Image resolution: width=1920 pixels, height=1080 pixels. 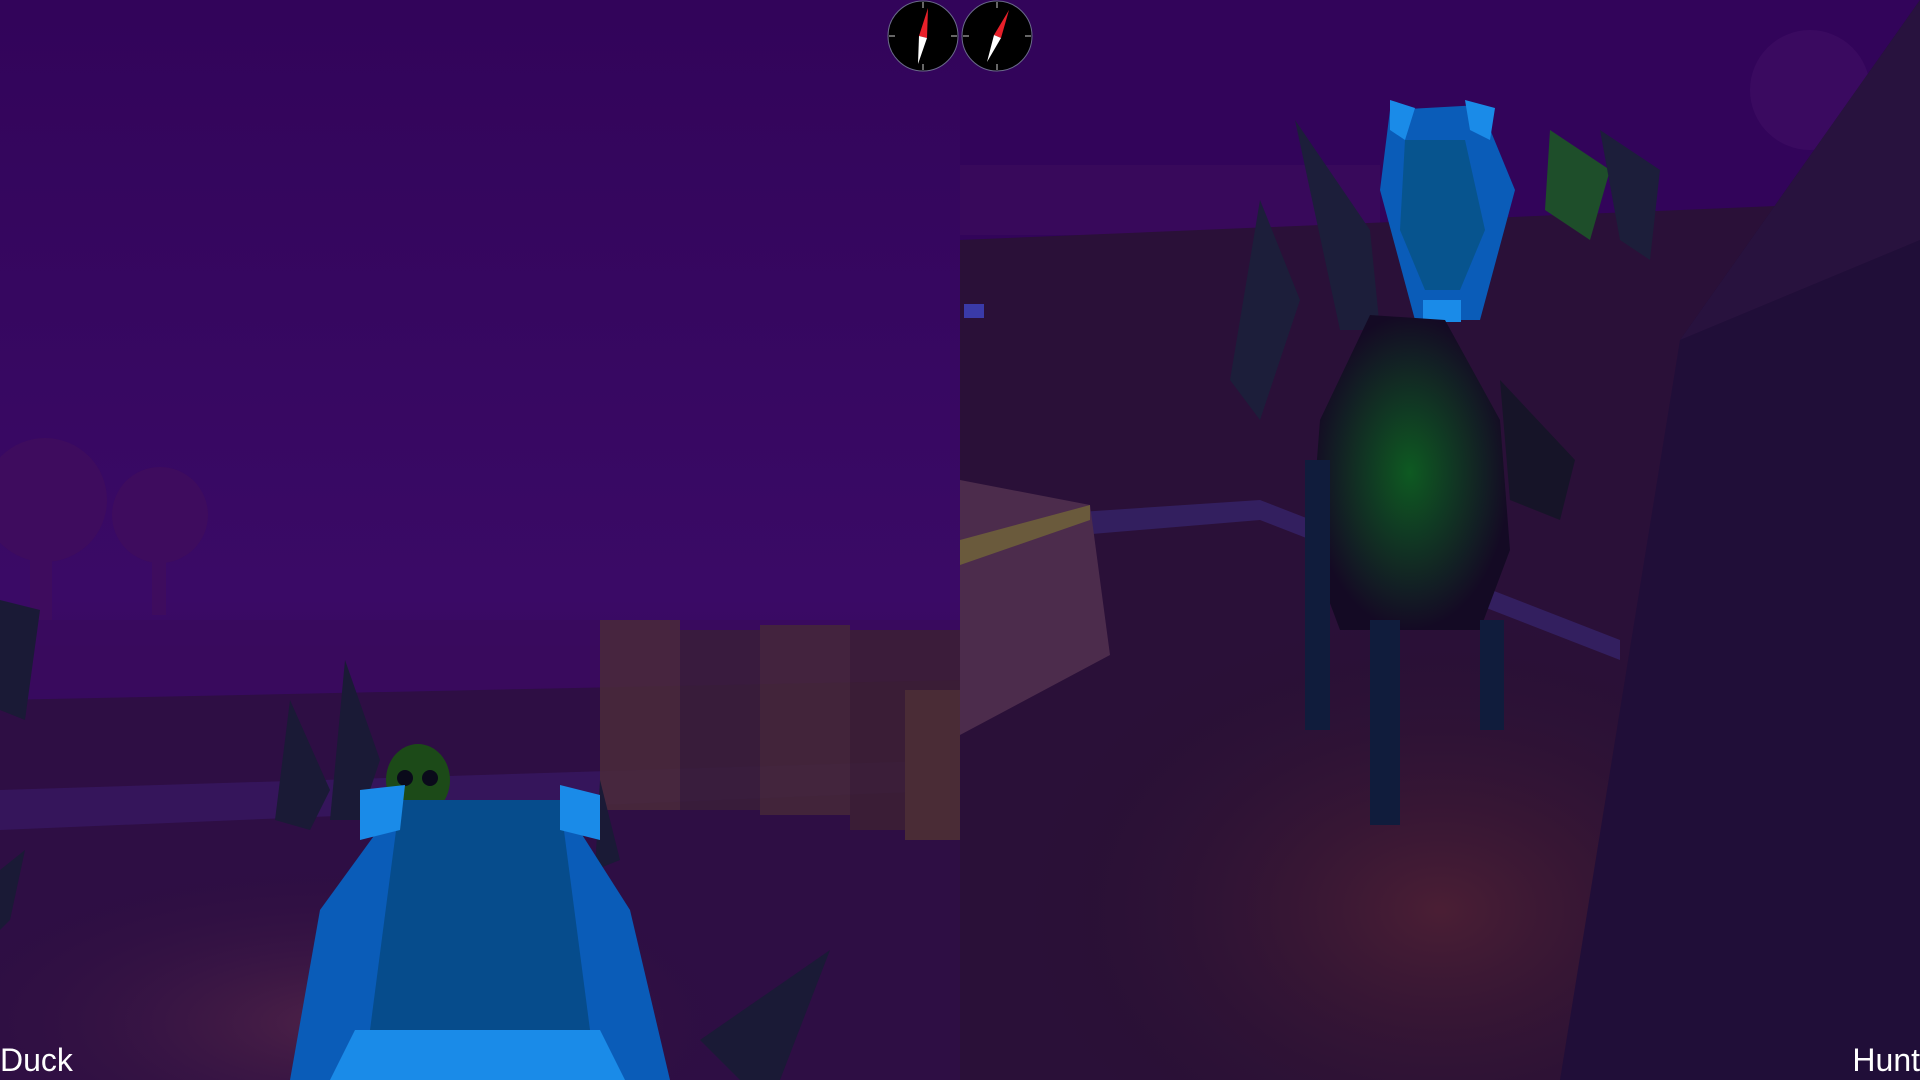 What do you see at coordinates (1886, 1060) in the screenshot?
I see `hunter-player-label: Hunt` at bounding box center [1886, 1060].